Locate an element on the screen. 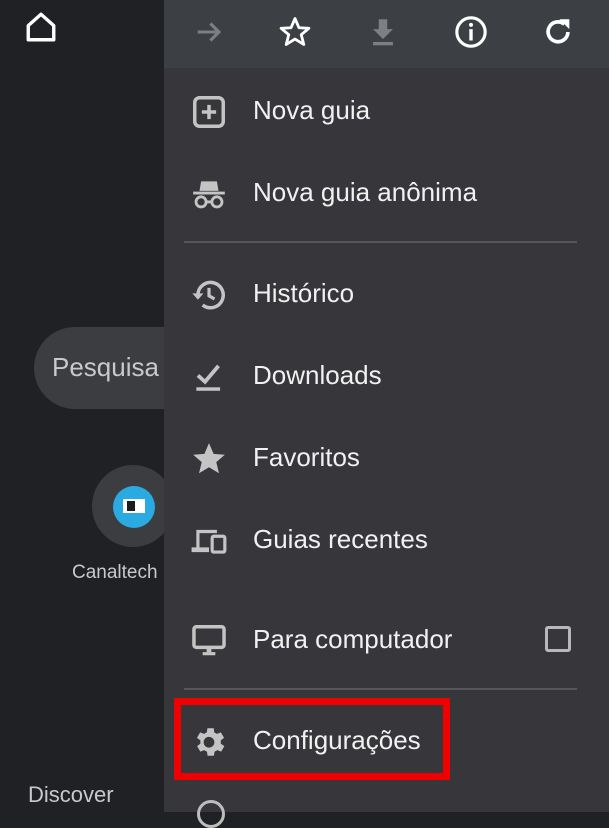 The height and width of the screenshot is (828, 609). menu-toolbar is located at coordinates (386, 34).